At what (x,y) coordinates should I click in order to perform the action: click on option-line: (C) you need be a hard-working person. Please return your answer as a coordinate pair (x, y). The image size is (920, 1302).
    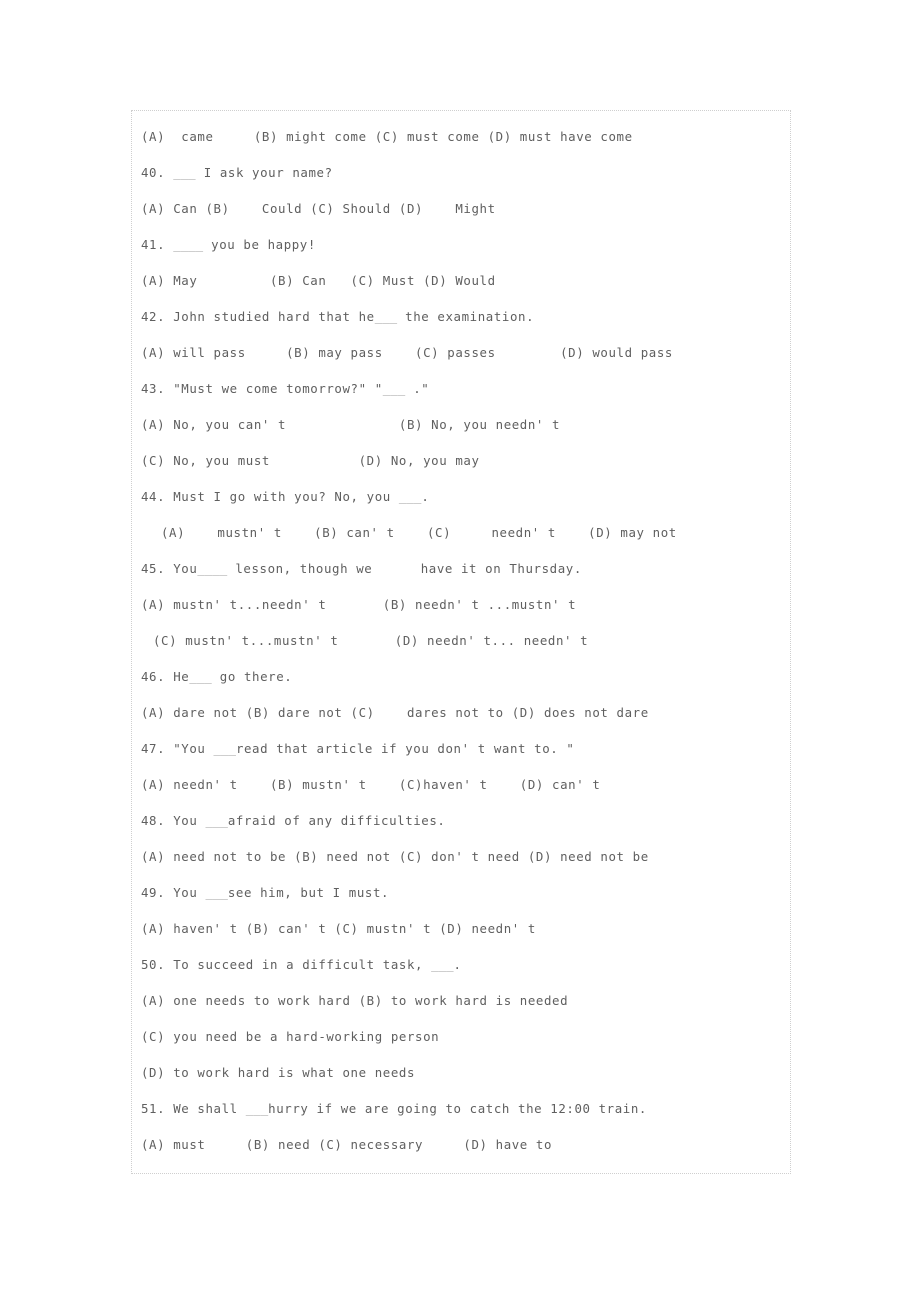
    Looking at the image, I should click on (290, 1036).